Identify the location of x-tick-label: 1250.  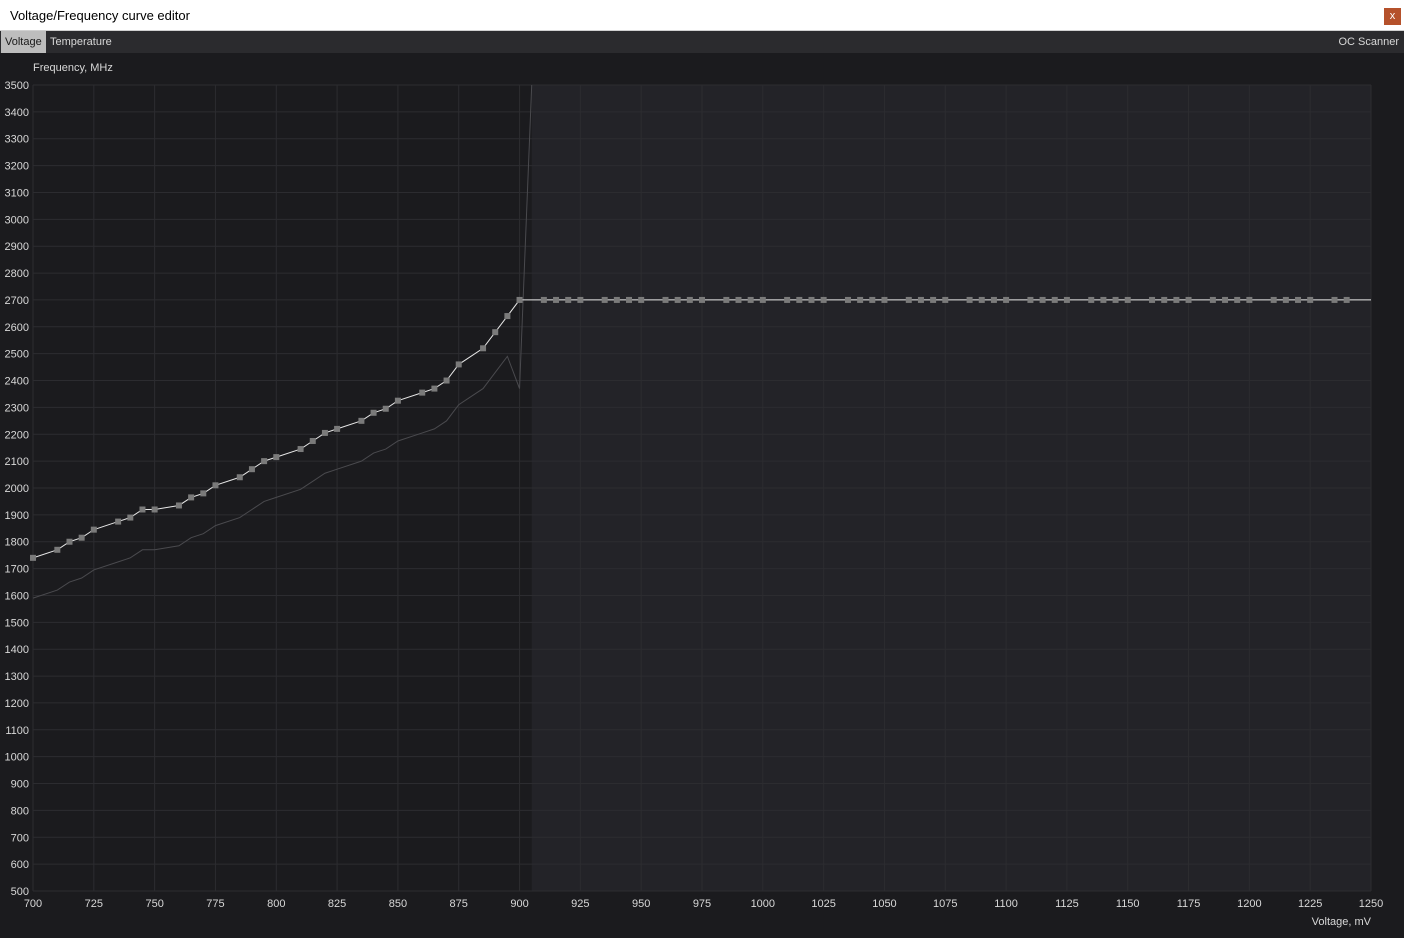
(1371, 904).